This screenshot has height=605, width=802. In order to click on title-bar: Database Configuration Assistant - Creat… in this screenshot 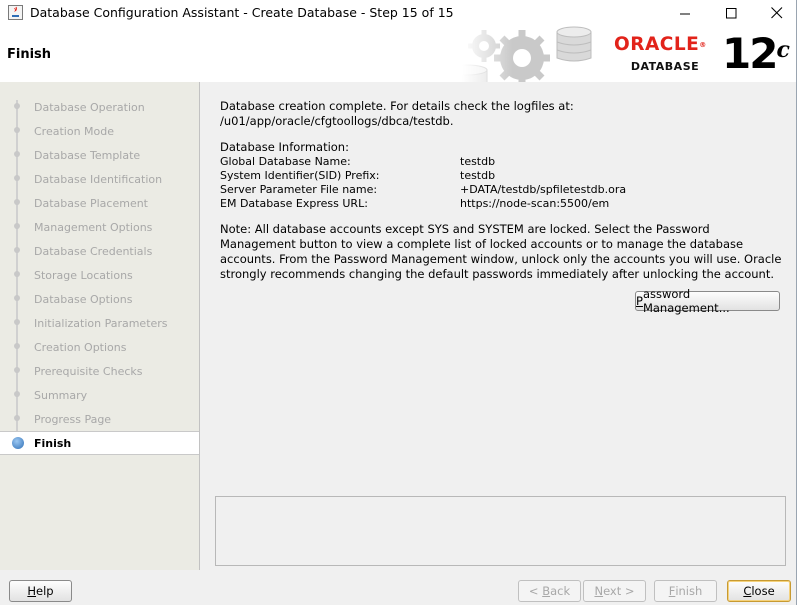, I will do `click(398, 13)`.